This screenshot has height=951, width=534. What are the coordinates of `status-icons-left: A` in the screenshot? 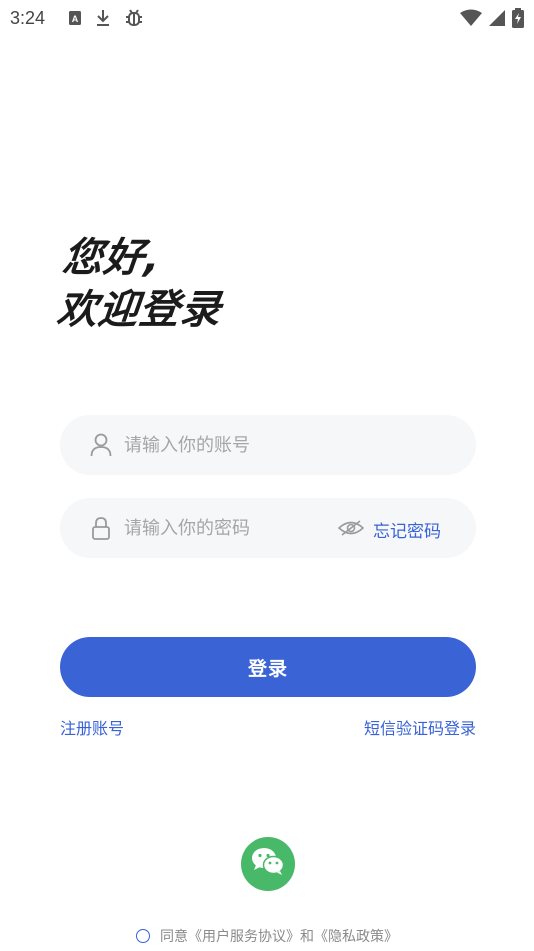 It's located at (106, 20).